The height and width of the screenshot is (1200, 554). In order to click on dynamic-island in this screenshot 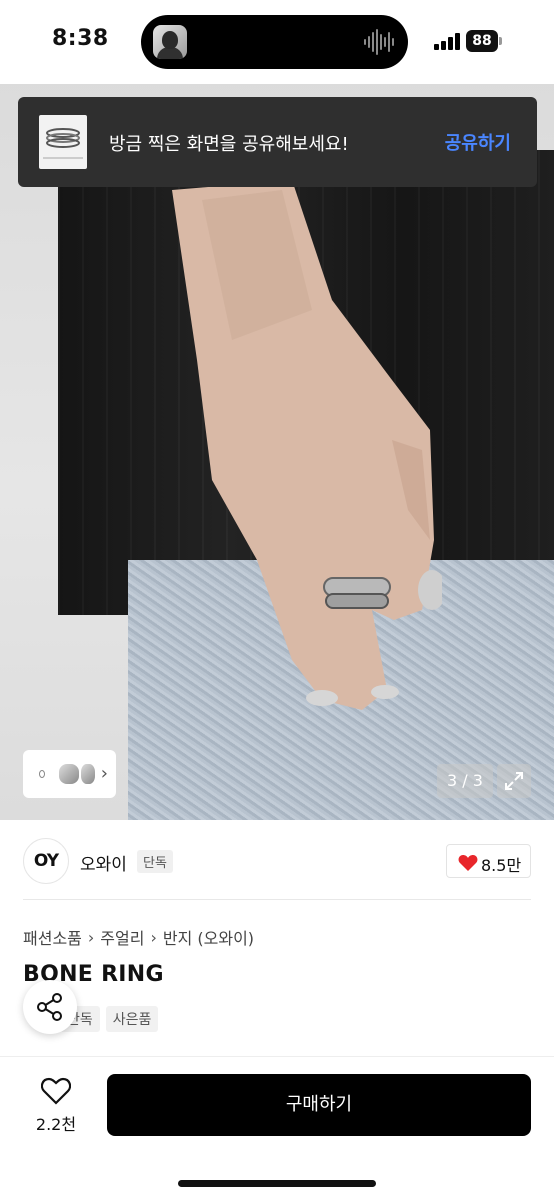, I will do `click(274, 42)`.